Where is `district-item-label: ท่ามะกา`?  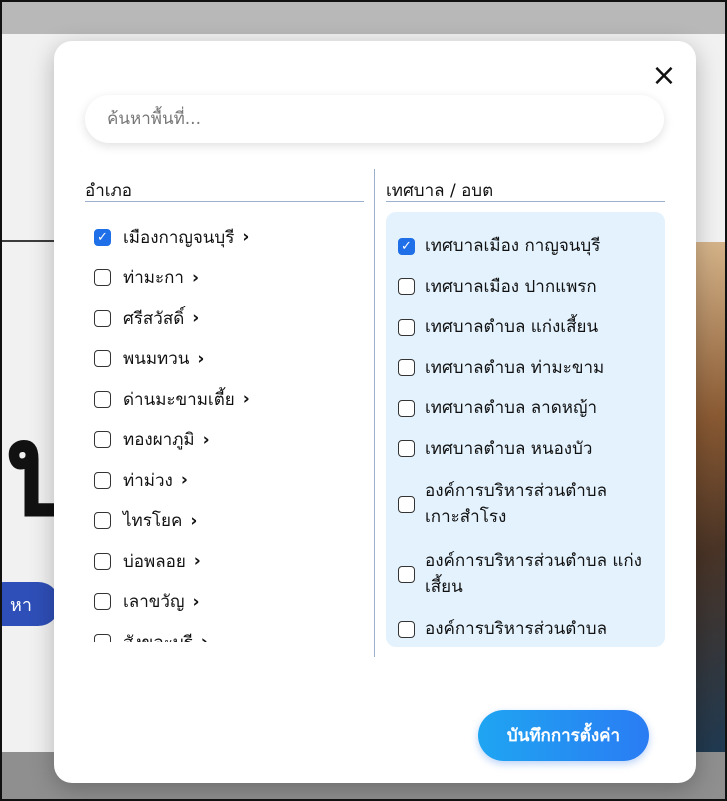 district-item-label: ท่ามะกา is located at coordinates (153, 278).